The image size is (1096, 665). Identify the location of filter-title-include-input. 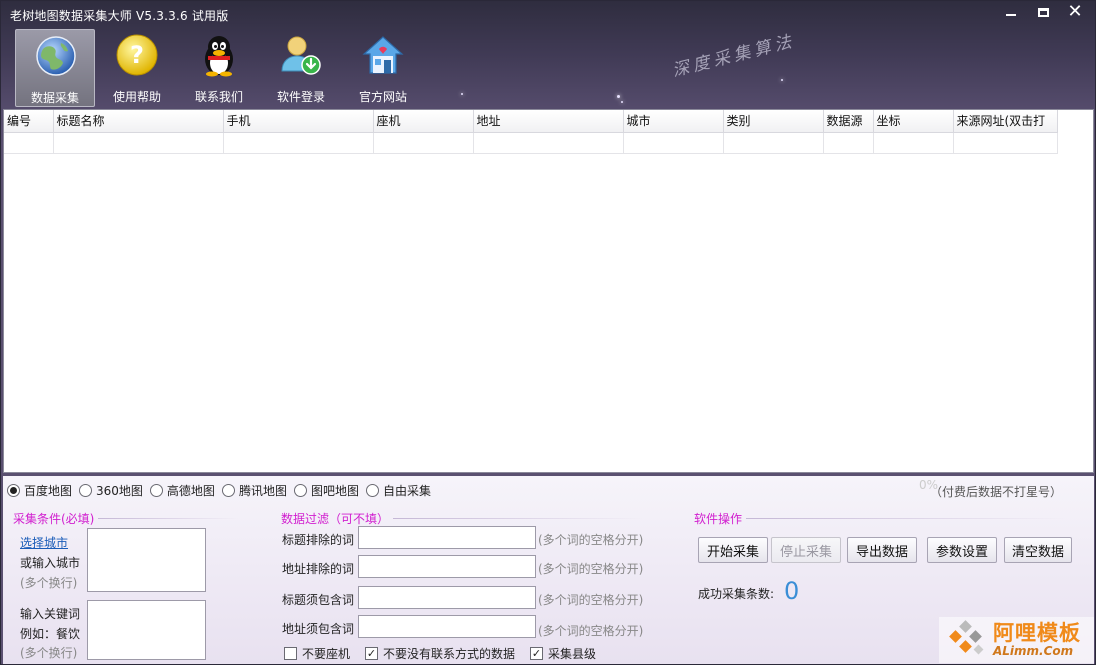
(447, 597).